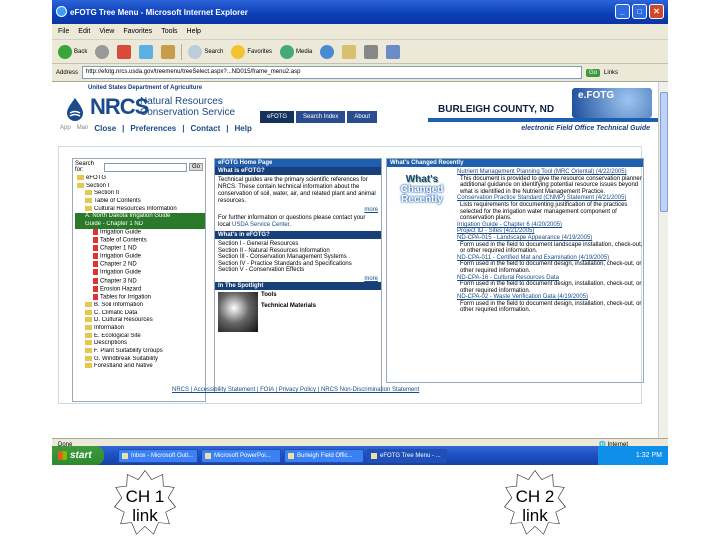 The image size is (720, 540). I want to click on tree-item: Chapter 2 ND, so click(140, 265).